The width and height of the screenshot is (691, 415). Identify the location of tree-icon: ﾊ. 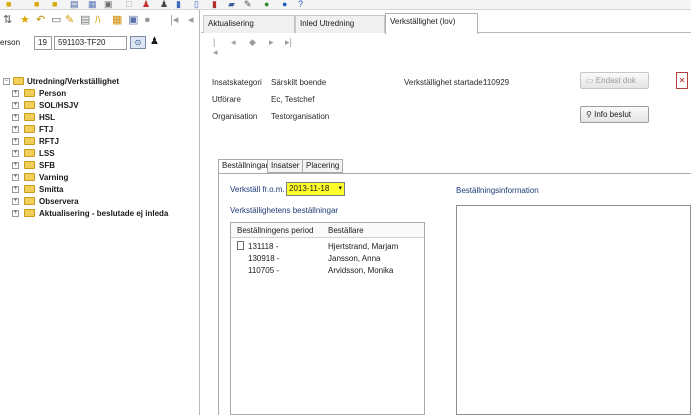
(98, 20).